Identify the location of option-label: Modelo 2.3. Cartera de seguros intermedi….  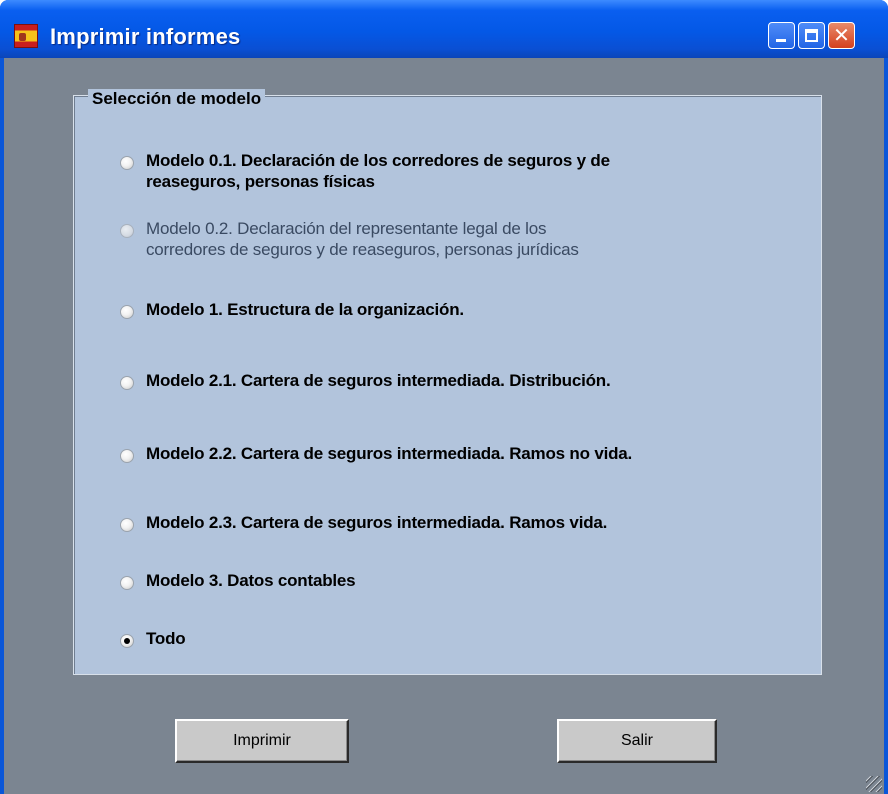
(376, 522).